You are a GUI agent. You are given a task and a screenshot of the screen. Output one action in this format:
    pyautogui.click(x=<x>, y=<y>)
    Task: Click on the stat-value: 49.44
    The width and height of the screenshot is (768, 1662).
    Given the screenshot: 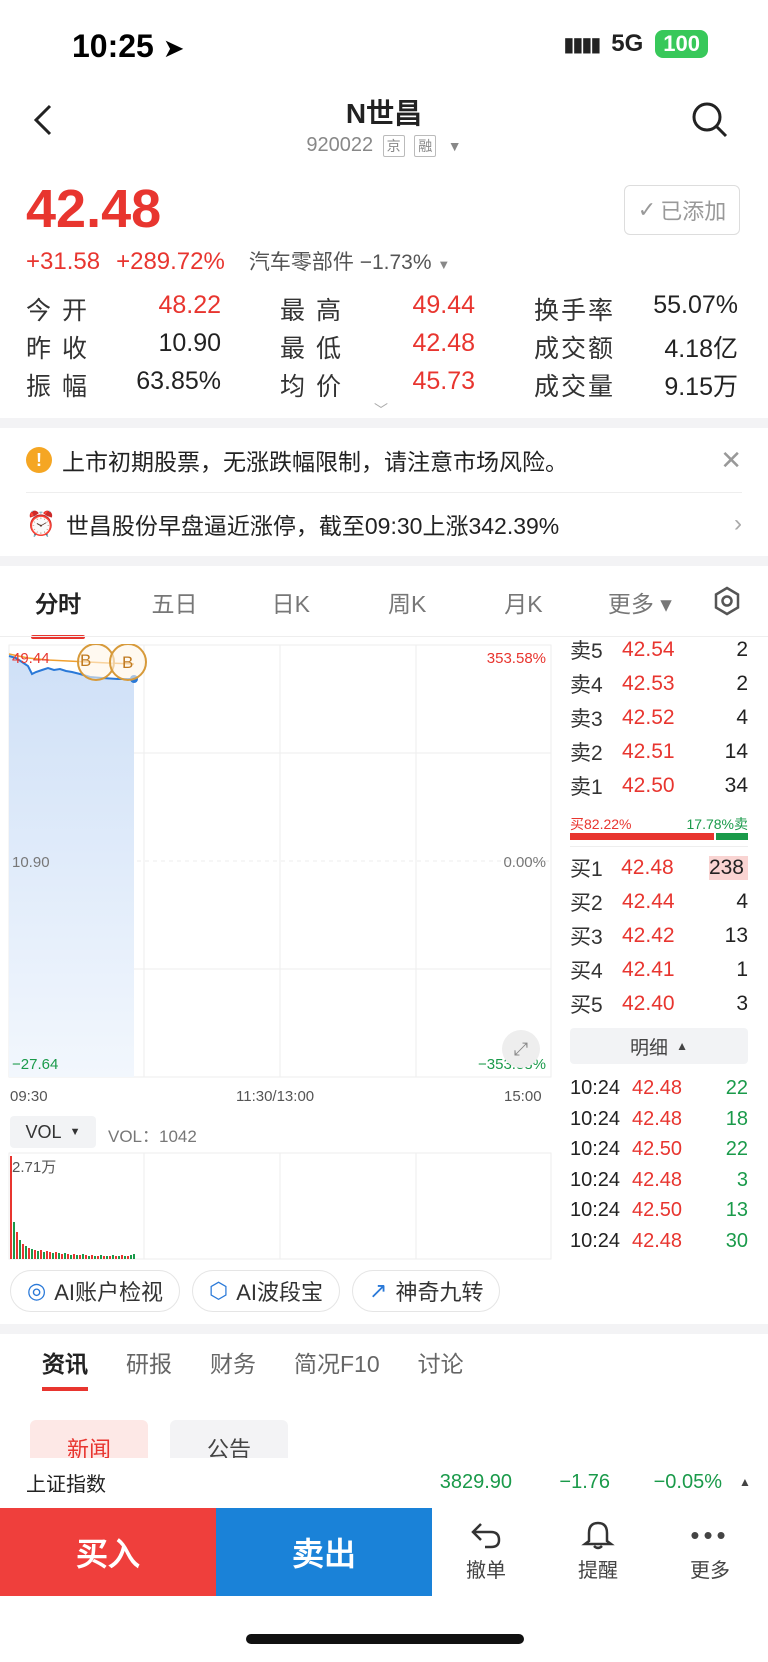 What is the action you would take?
    pyautogui.click(x=443, y=305)
    